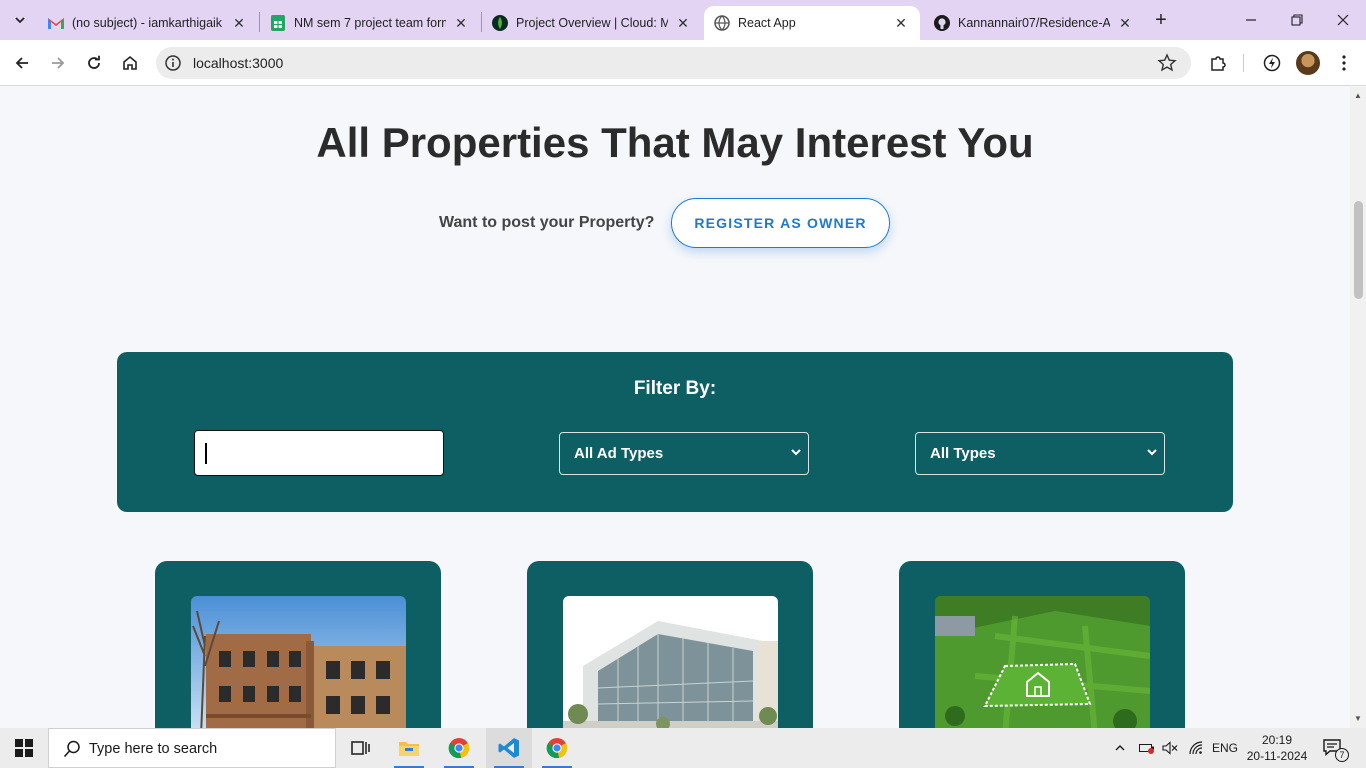 The height and width of the screenshot is (768, 1366). Describe the element at coordinates (298, 662) in the screenshot. I see `apartment-building-photo` at that location.